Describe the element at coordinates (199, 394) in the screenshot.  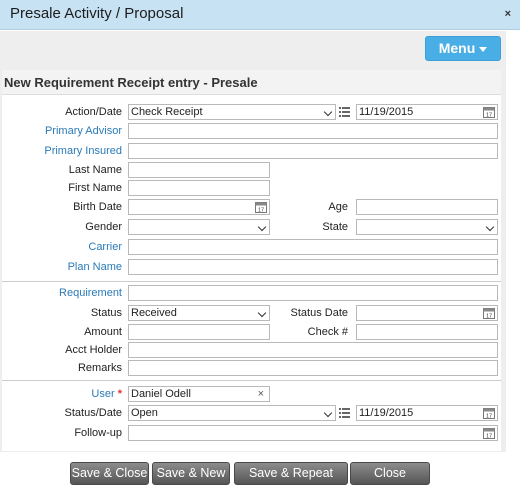
I see `user-input: Daniel Odell ×` at that location.